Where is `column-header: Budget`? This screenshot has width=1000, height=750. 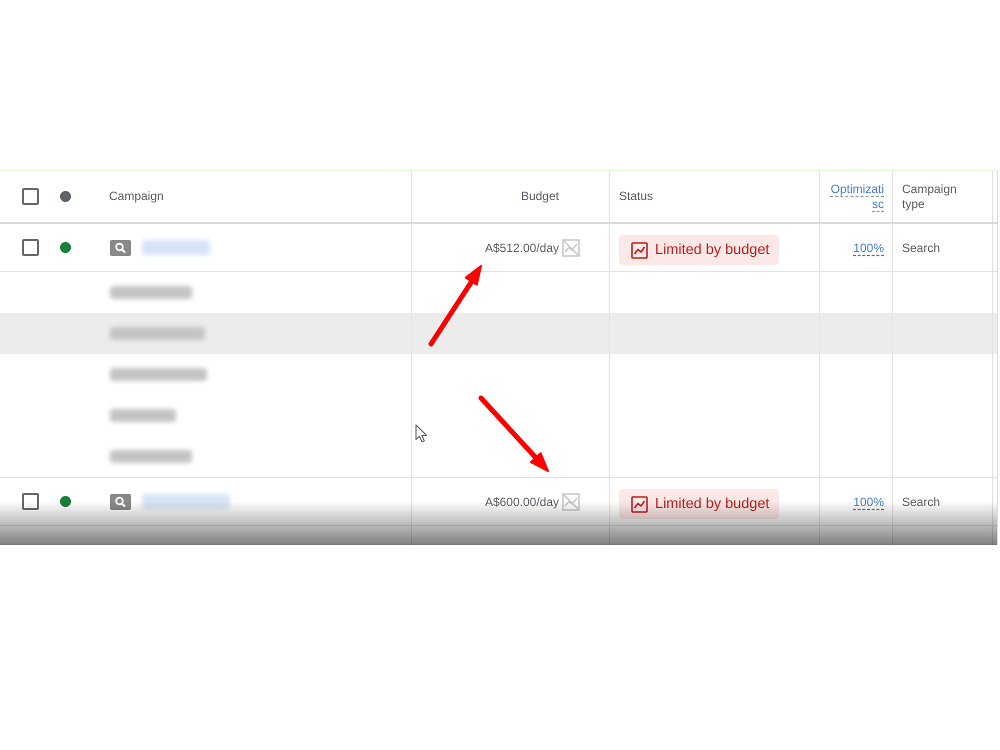 column-header: Budget is located at coordinates (539, 196).